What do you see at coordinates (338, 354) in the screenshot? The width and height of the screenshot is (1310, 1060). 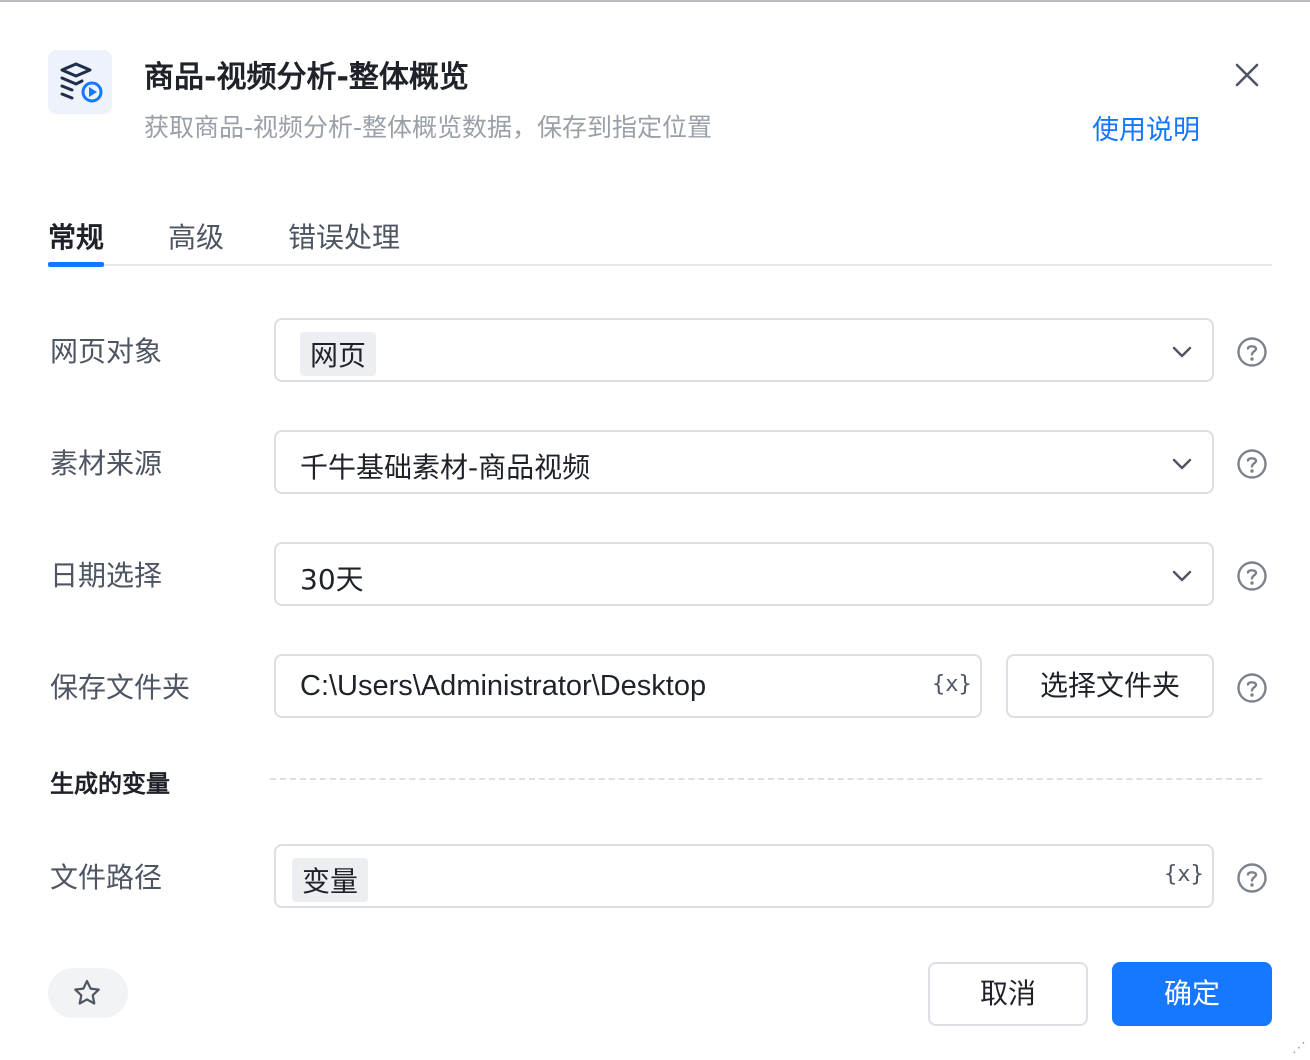 I see `web-object-chip: 网页` at bounding box center [338, 354].